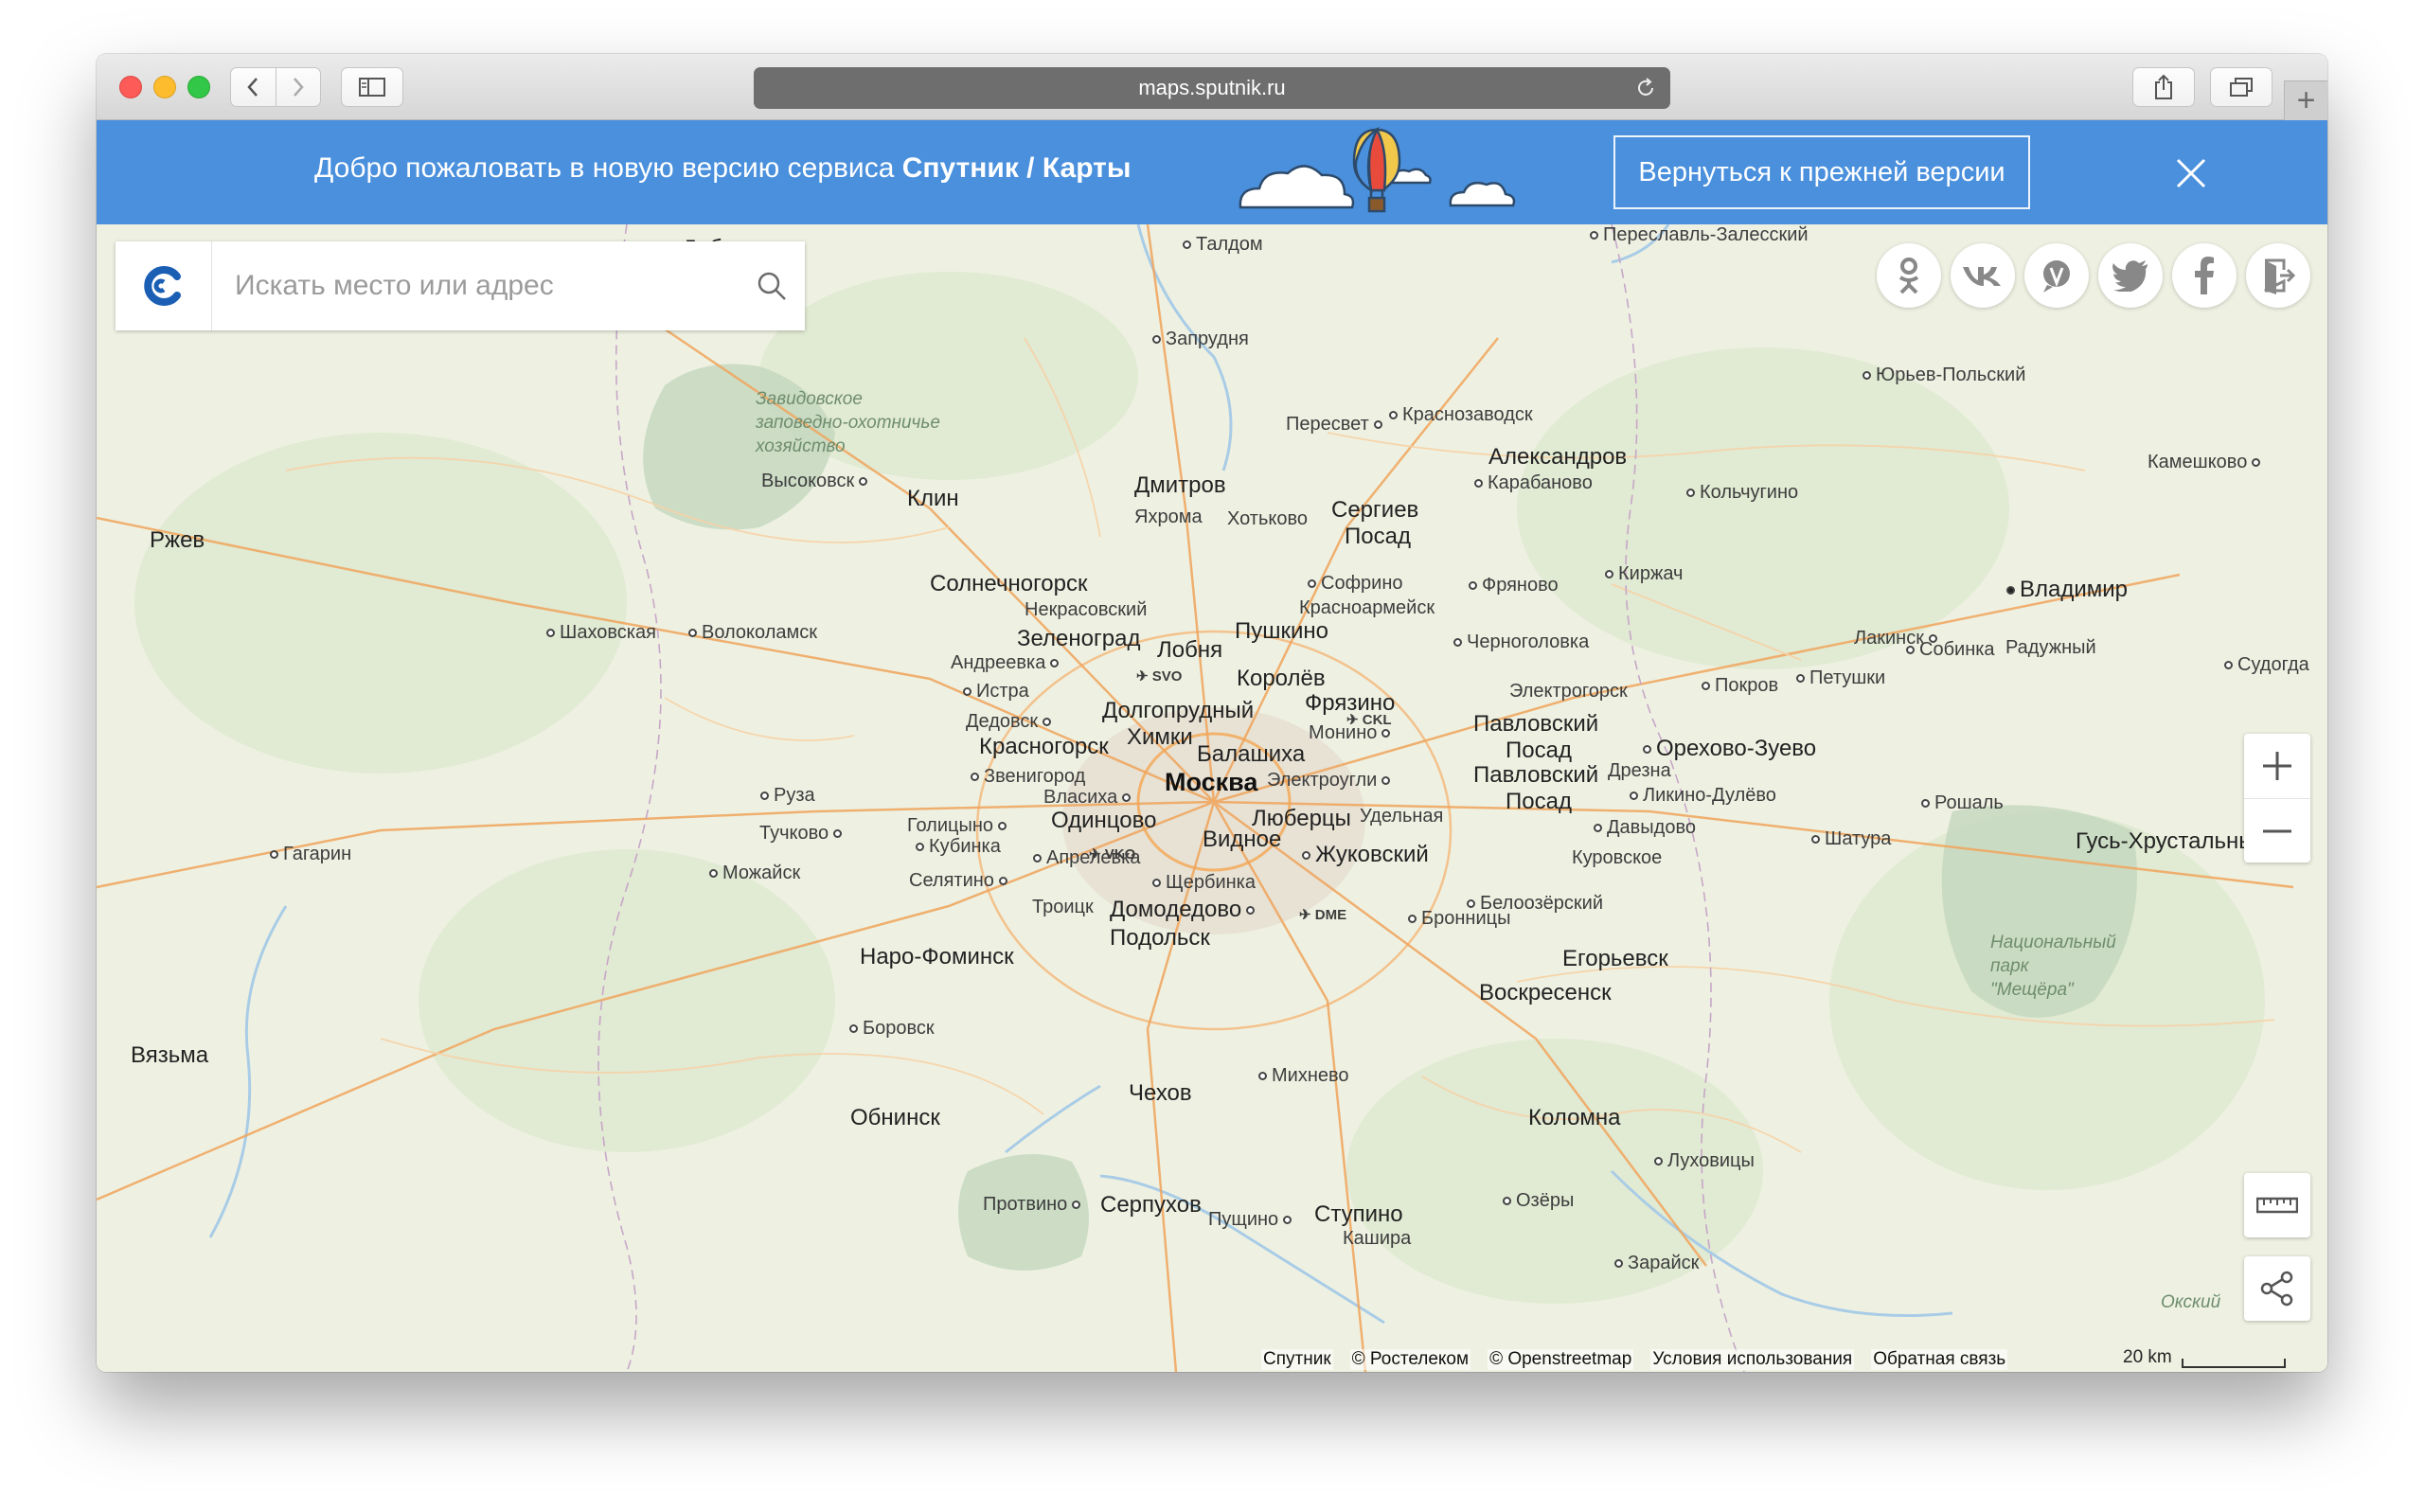 The image size is (2424, 1512). I want to click on map-city-label: Тучково, so click(803, 834).